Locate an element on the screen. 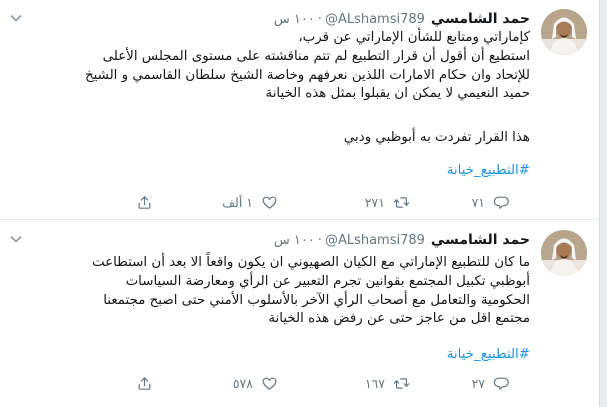 Image resolution: width=607 pixels, height=407 pixels. retweet-count: ٢٧١ is located at coordinates (374, 202).